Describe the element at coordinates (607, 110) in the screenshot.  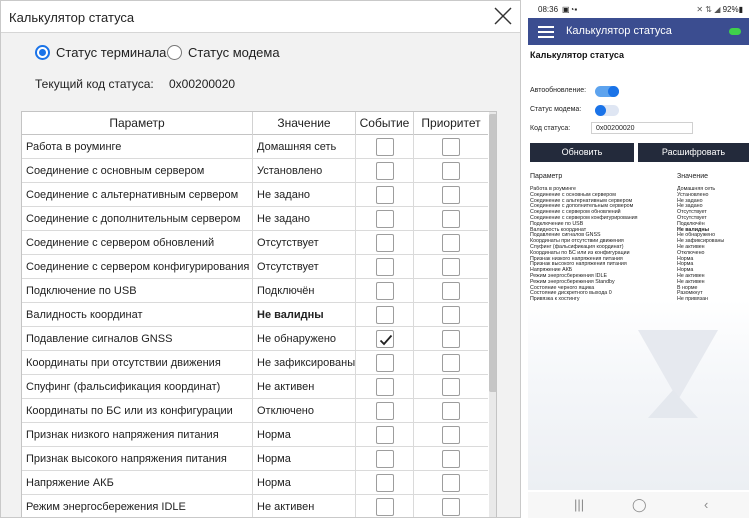
I see `modem-status-toggle` at that location.